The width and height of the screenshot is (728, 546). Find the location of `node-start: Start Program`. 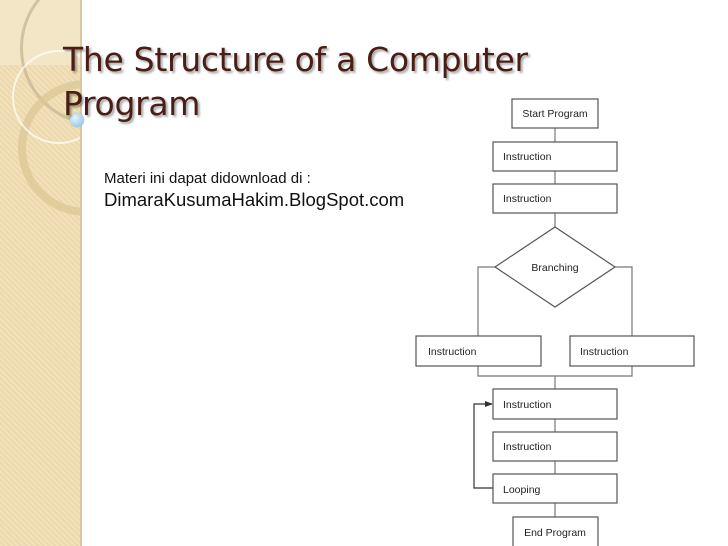

node-start: Start Program is located at coordinates (555, 113).